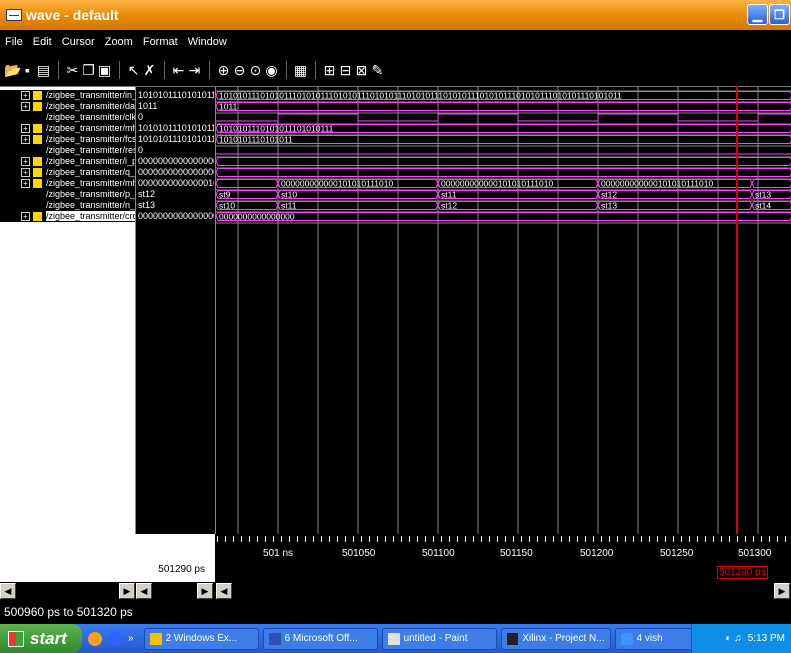 The height and width of the screenshot is (653, 791). Describe the element at coordinates (115, 638) in the screenshot. I see `ie-icon` at that location.